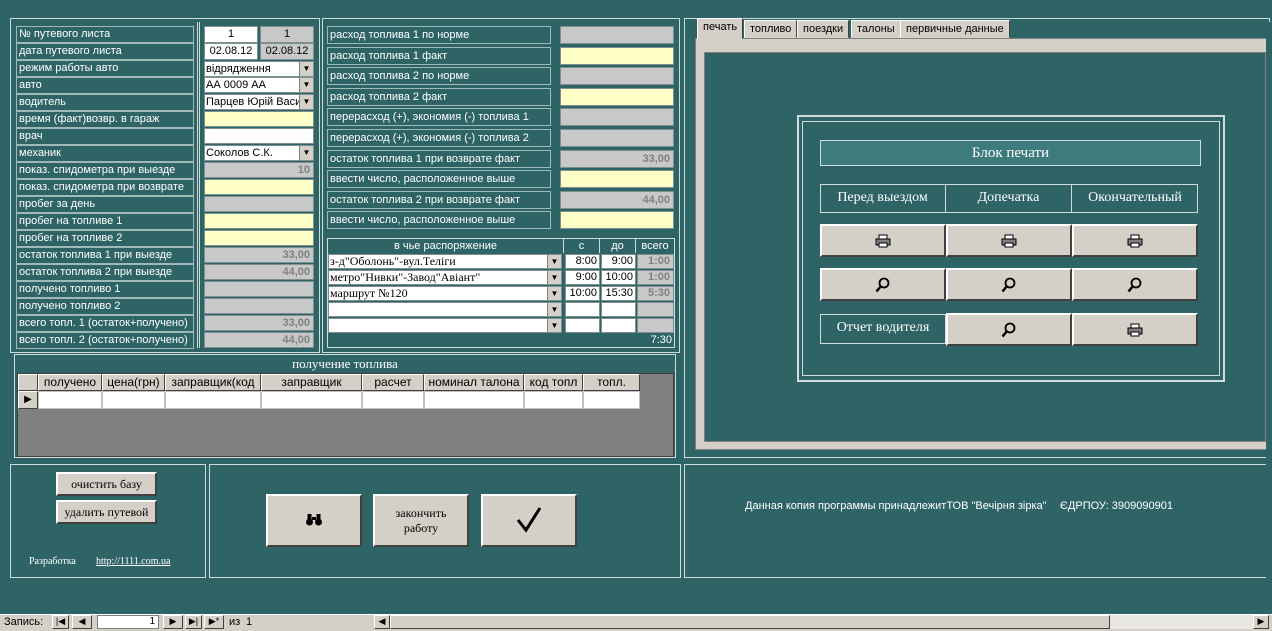 The image size is (1272, 631). I want to click on odometer-return-field, so click(259, 187).